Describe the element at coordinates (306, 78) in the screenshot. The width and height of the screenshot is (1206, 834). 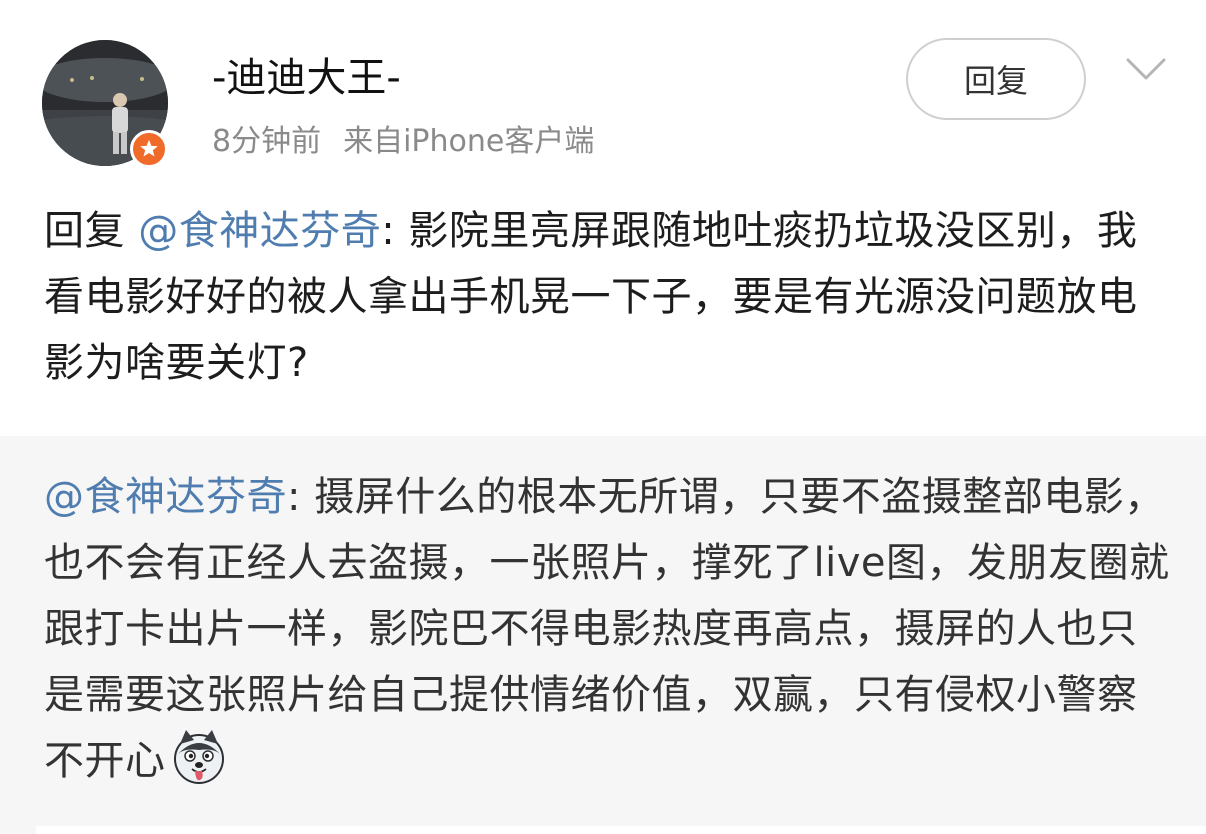
I see `username: -迪迪大王-` at that location.